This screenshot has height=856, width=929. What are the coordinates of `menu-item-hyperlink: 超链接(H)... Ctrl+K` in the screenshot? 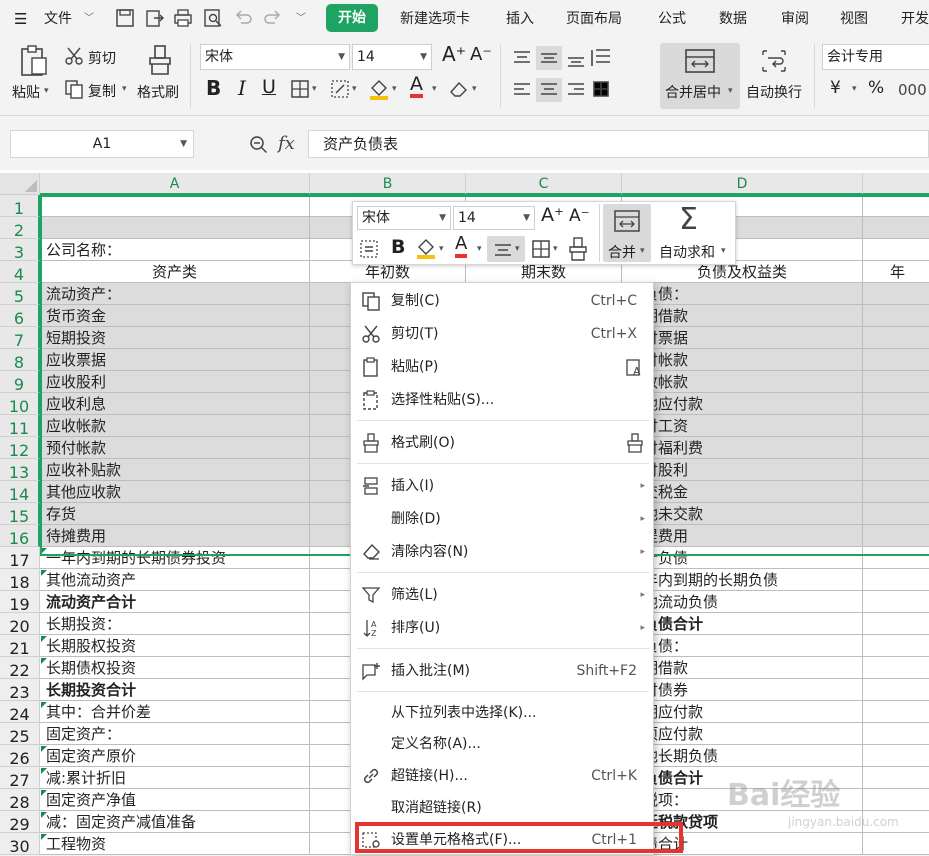 It's located at (502, 776).